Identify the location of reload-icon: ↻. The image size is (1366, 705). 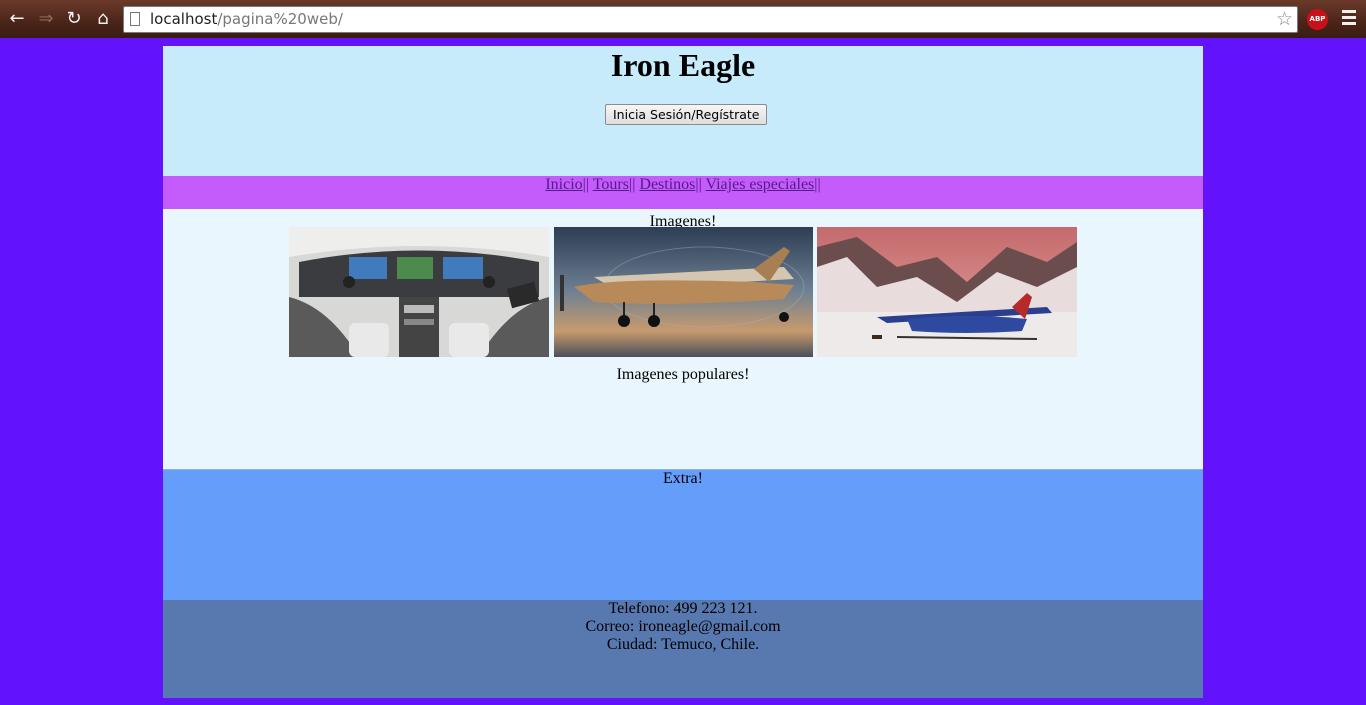
(74, 19).